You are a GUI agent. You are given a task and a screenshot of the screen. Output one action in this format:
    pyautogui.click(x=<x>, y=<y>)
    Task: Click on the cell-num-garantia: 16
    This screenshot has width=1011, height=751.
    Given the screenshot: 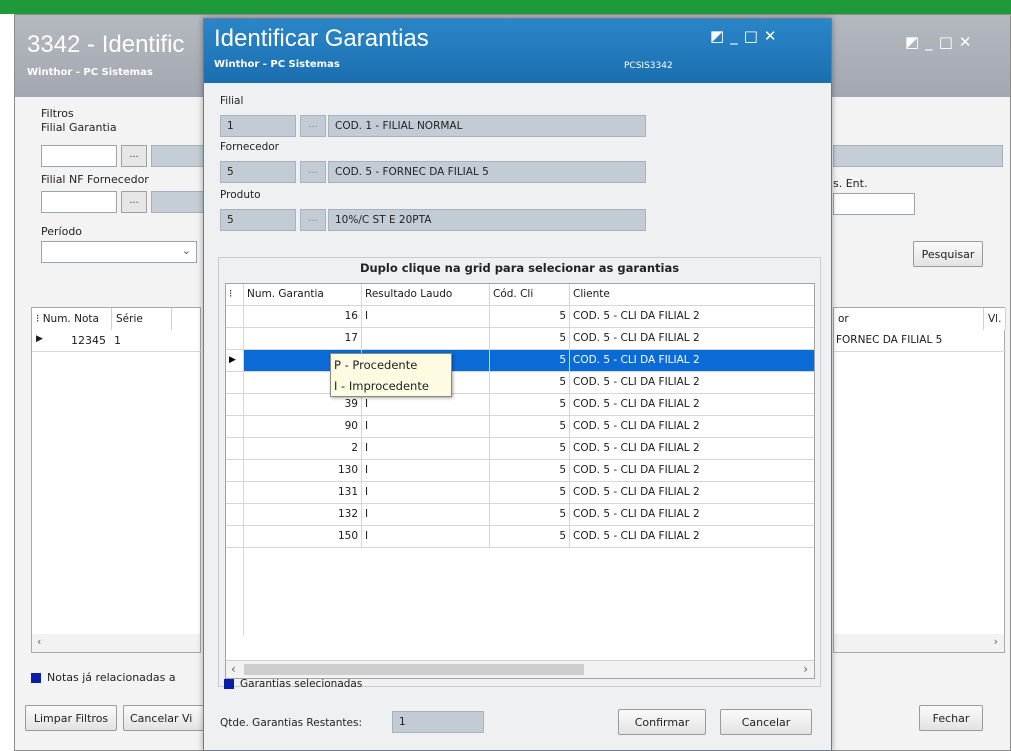 What is the action you would take?
    pyautogui.click(x=303, y=317)
    